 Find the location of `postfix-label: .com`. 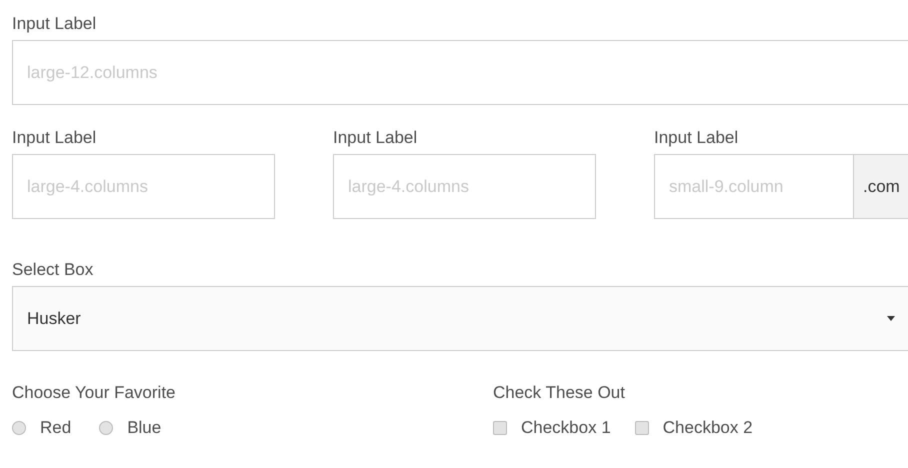

postfix-label: .com is located at coordinates (881, 186).